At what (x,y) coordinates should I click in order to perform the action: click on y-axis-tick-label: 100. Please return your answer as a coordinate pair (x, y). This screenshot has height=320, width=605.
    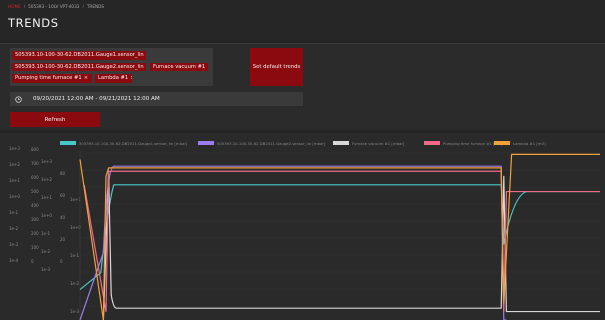
    Looking at the image, I should click on (35, 247).